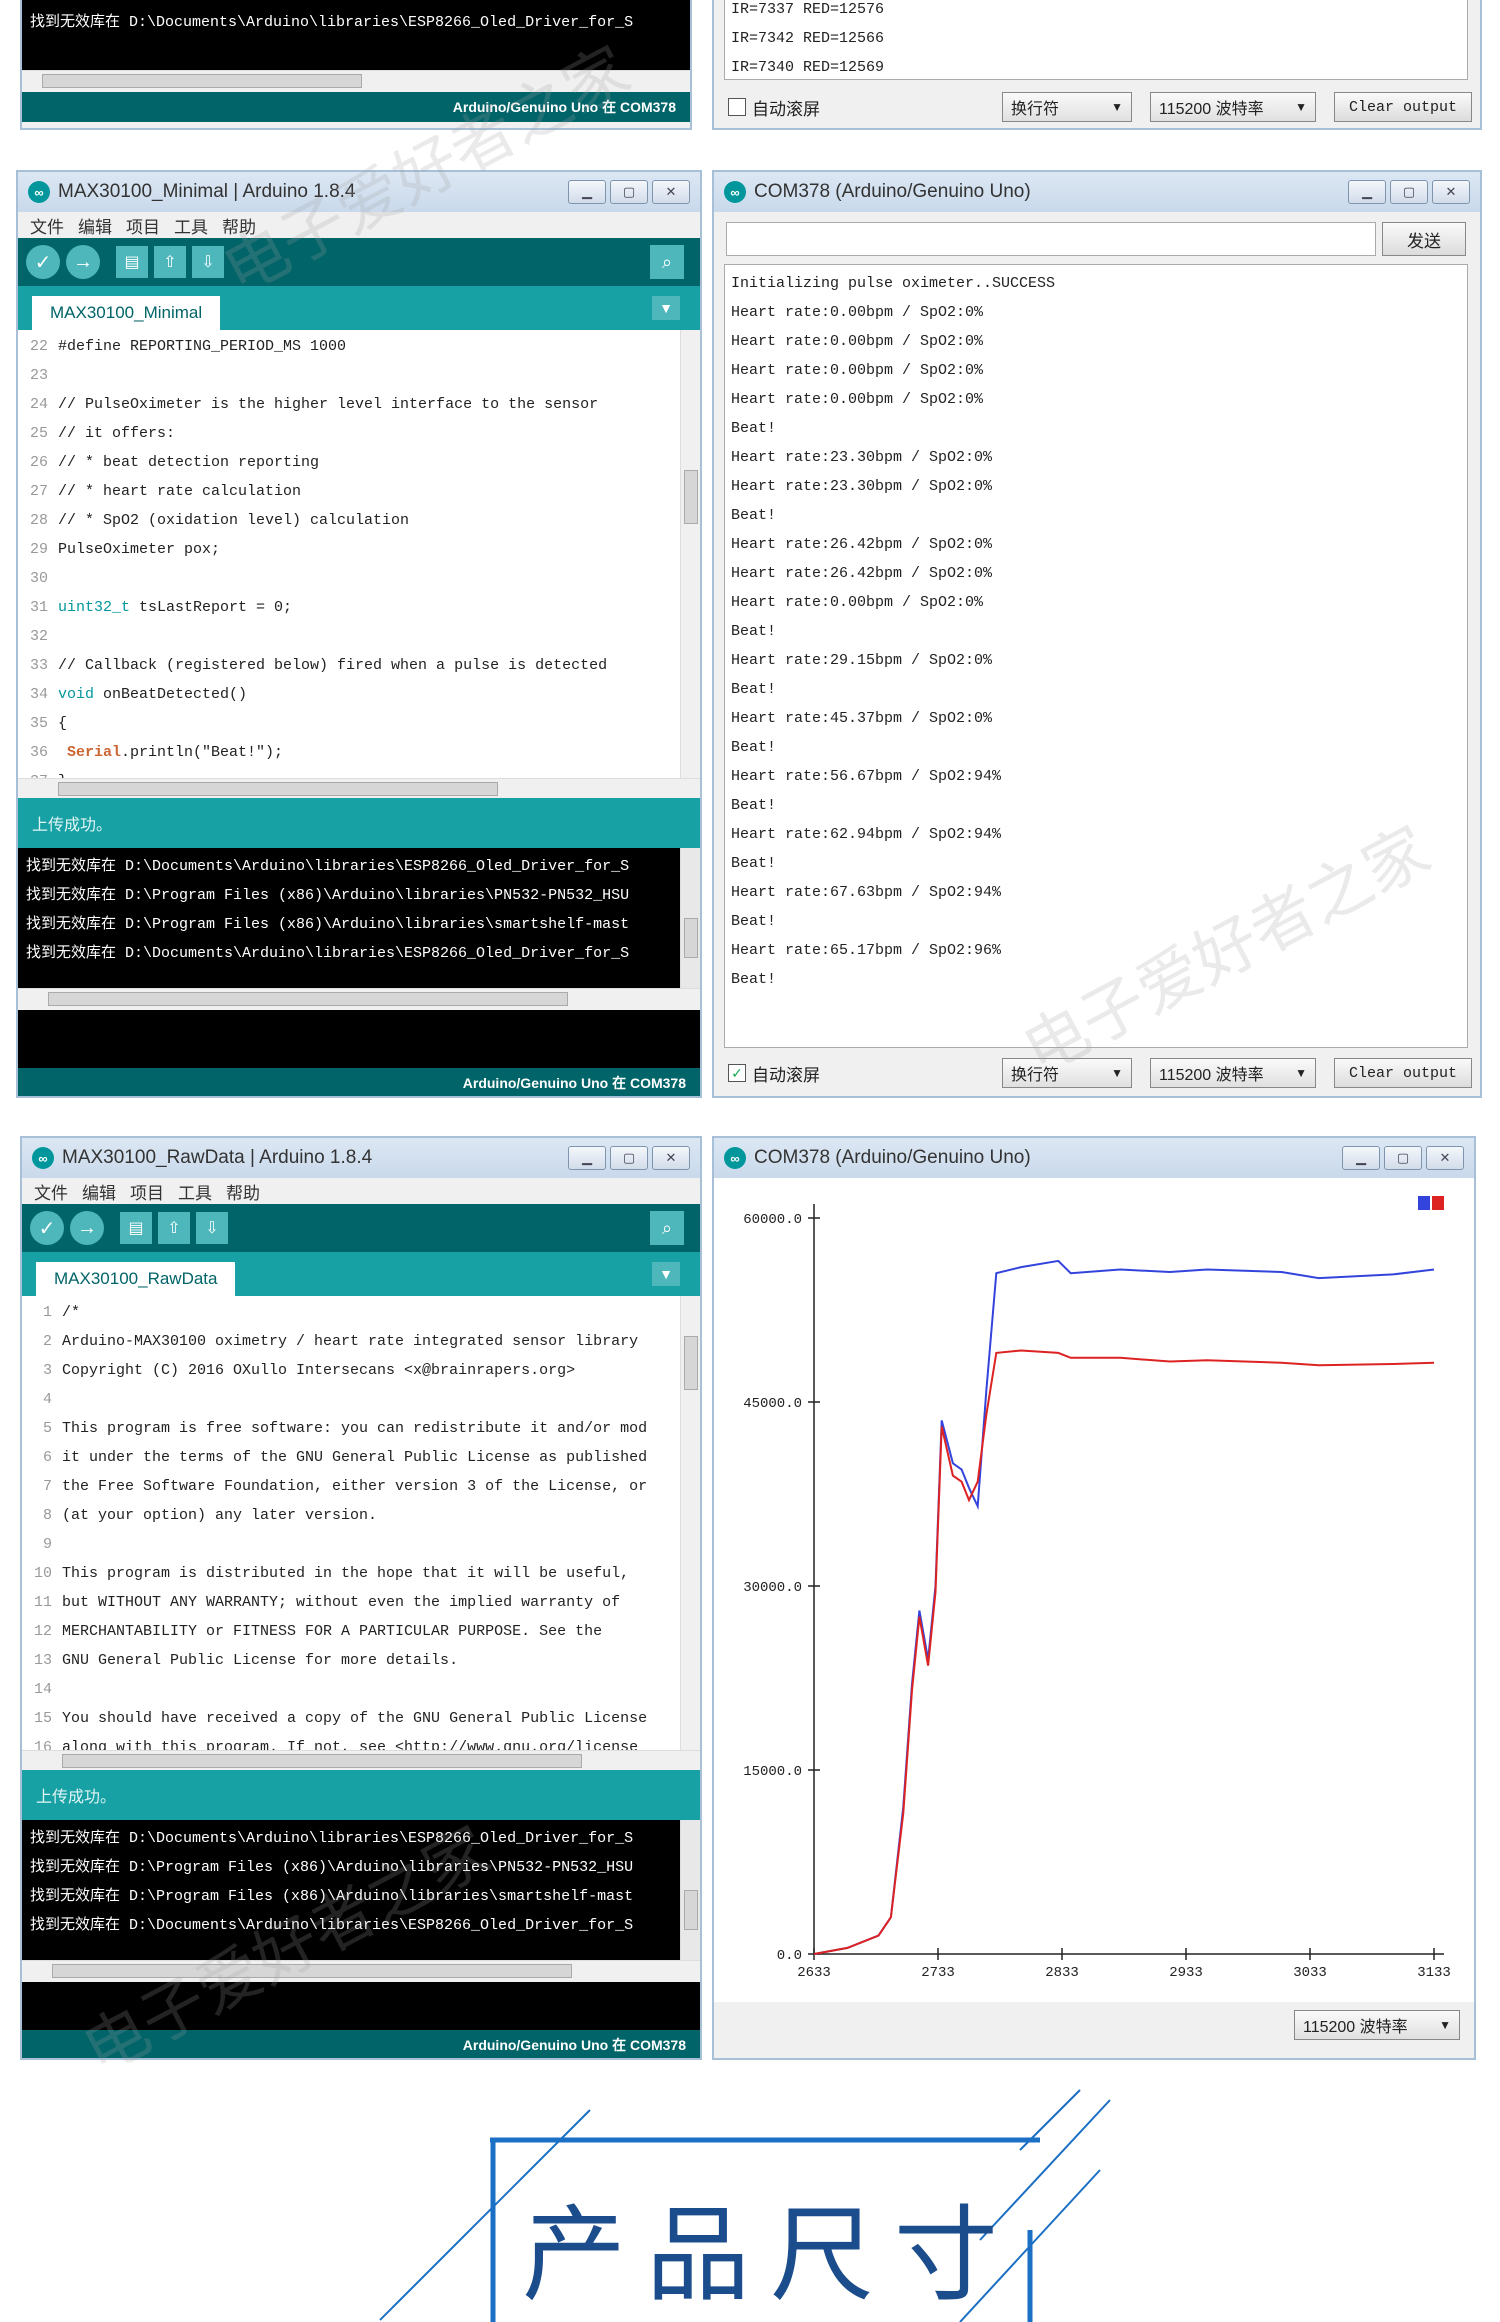 The image size is (1500, 2322). What do you see at coordinates (737, 1073) in the screenshot?
I see `autoscroll-checkbox: ✓` at bounding box center [737, 1073].